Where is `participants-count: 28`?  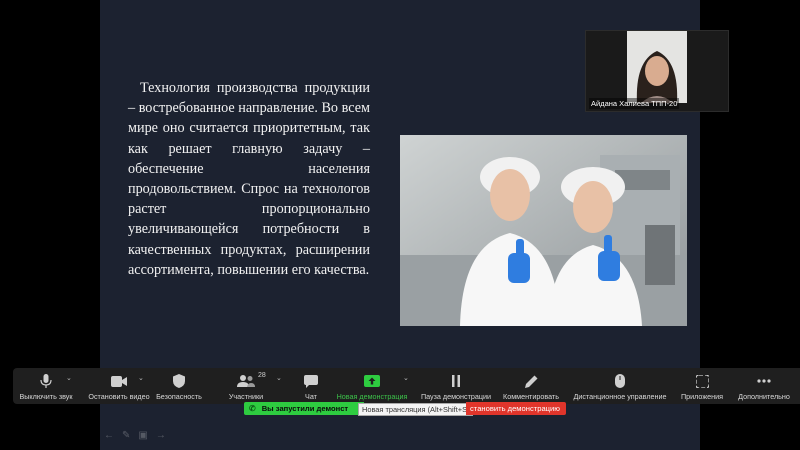 participants-count: 28 is located at coordinates (262, 375).